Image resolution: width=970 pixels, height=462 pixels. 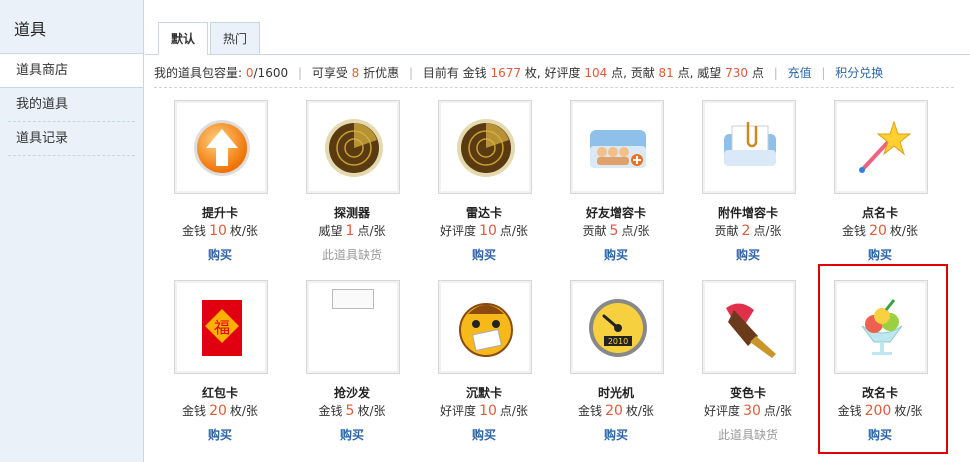 I want to click on item-card: 抢沙发 金钱 5 枚/张 购买, so click(x=352, y=361).